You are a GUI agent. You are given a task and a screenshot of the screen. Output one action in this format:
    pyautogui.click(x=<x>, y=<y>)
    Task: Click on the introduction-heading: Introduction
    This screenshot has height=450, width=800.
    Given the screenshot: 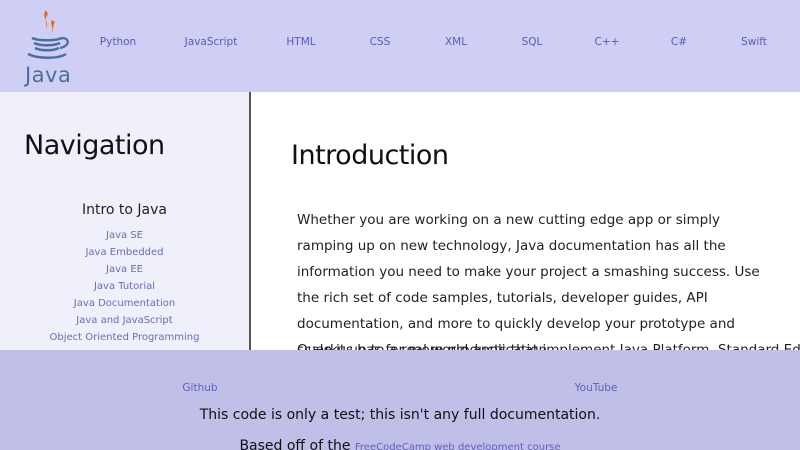 What is the action you would take?
    pyautogui.click(x=370, y=155)
    